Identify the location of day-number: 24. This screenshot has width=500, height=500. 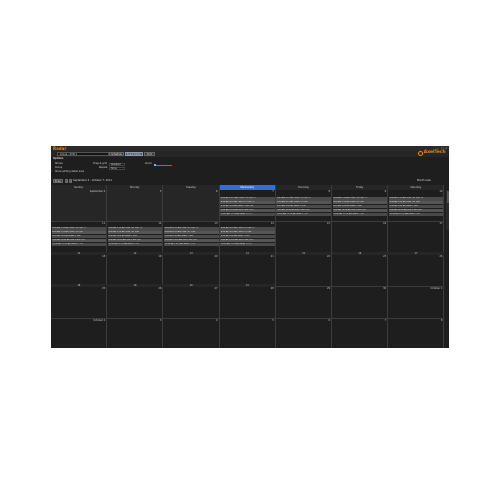
(441, 256).